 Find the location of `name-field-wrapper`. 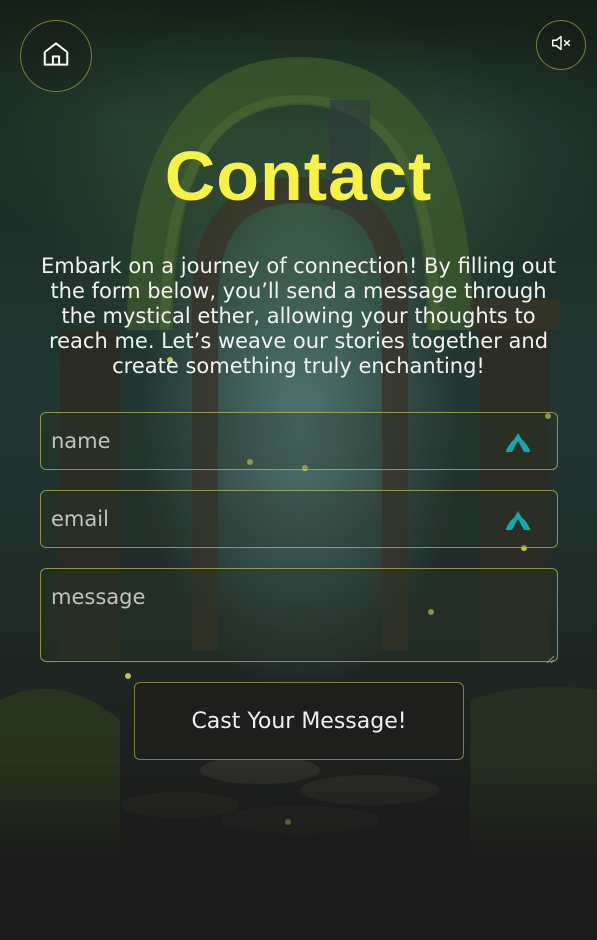

name-field-wrapper is located at coordinates (299, 441).